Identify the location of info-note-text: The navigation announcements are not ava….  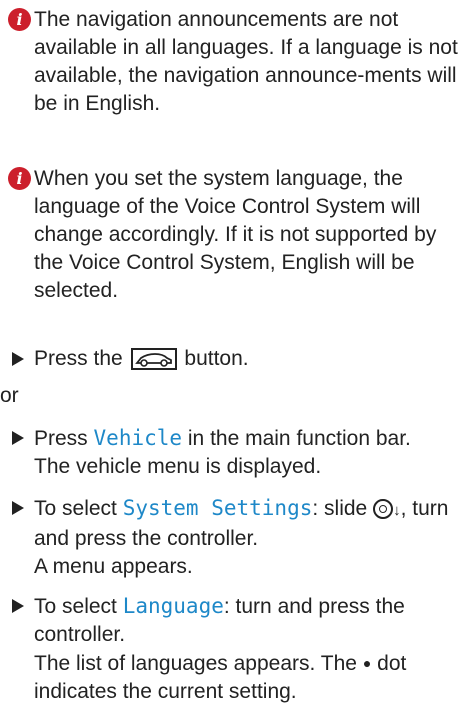
(246, 61).